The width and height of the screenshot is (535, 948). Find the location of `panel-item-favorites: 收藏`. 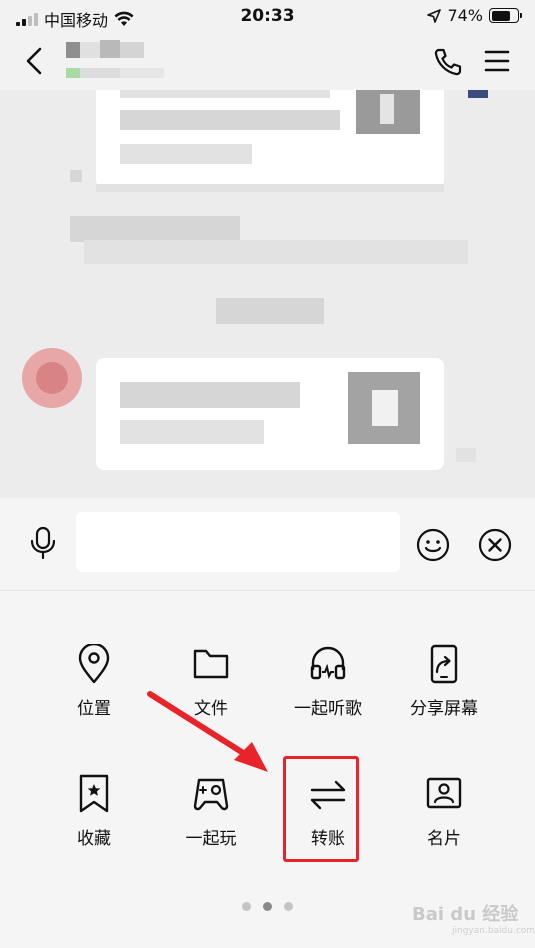

panel-item-favorites: 收藏 is located at coordinates (94, 824).